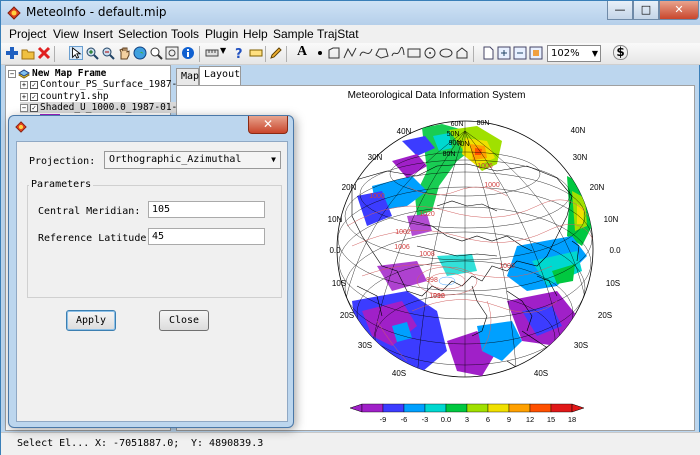  What do you see at coordinates (91, 320) in the screenshot?
I see `apply-button: Apply` at bounding box center [91, 320].